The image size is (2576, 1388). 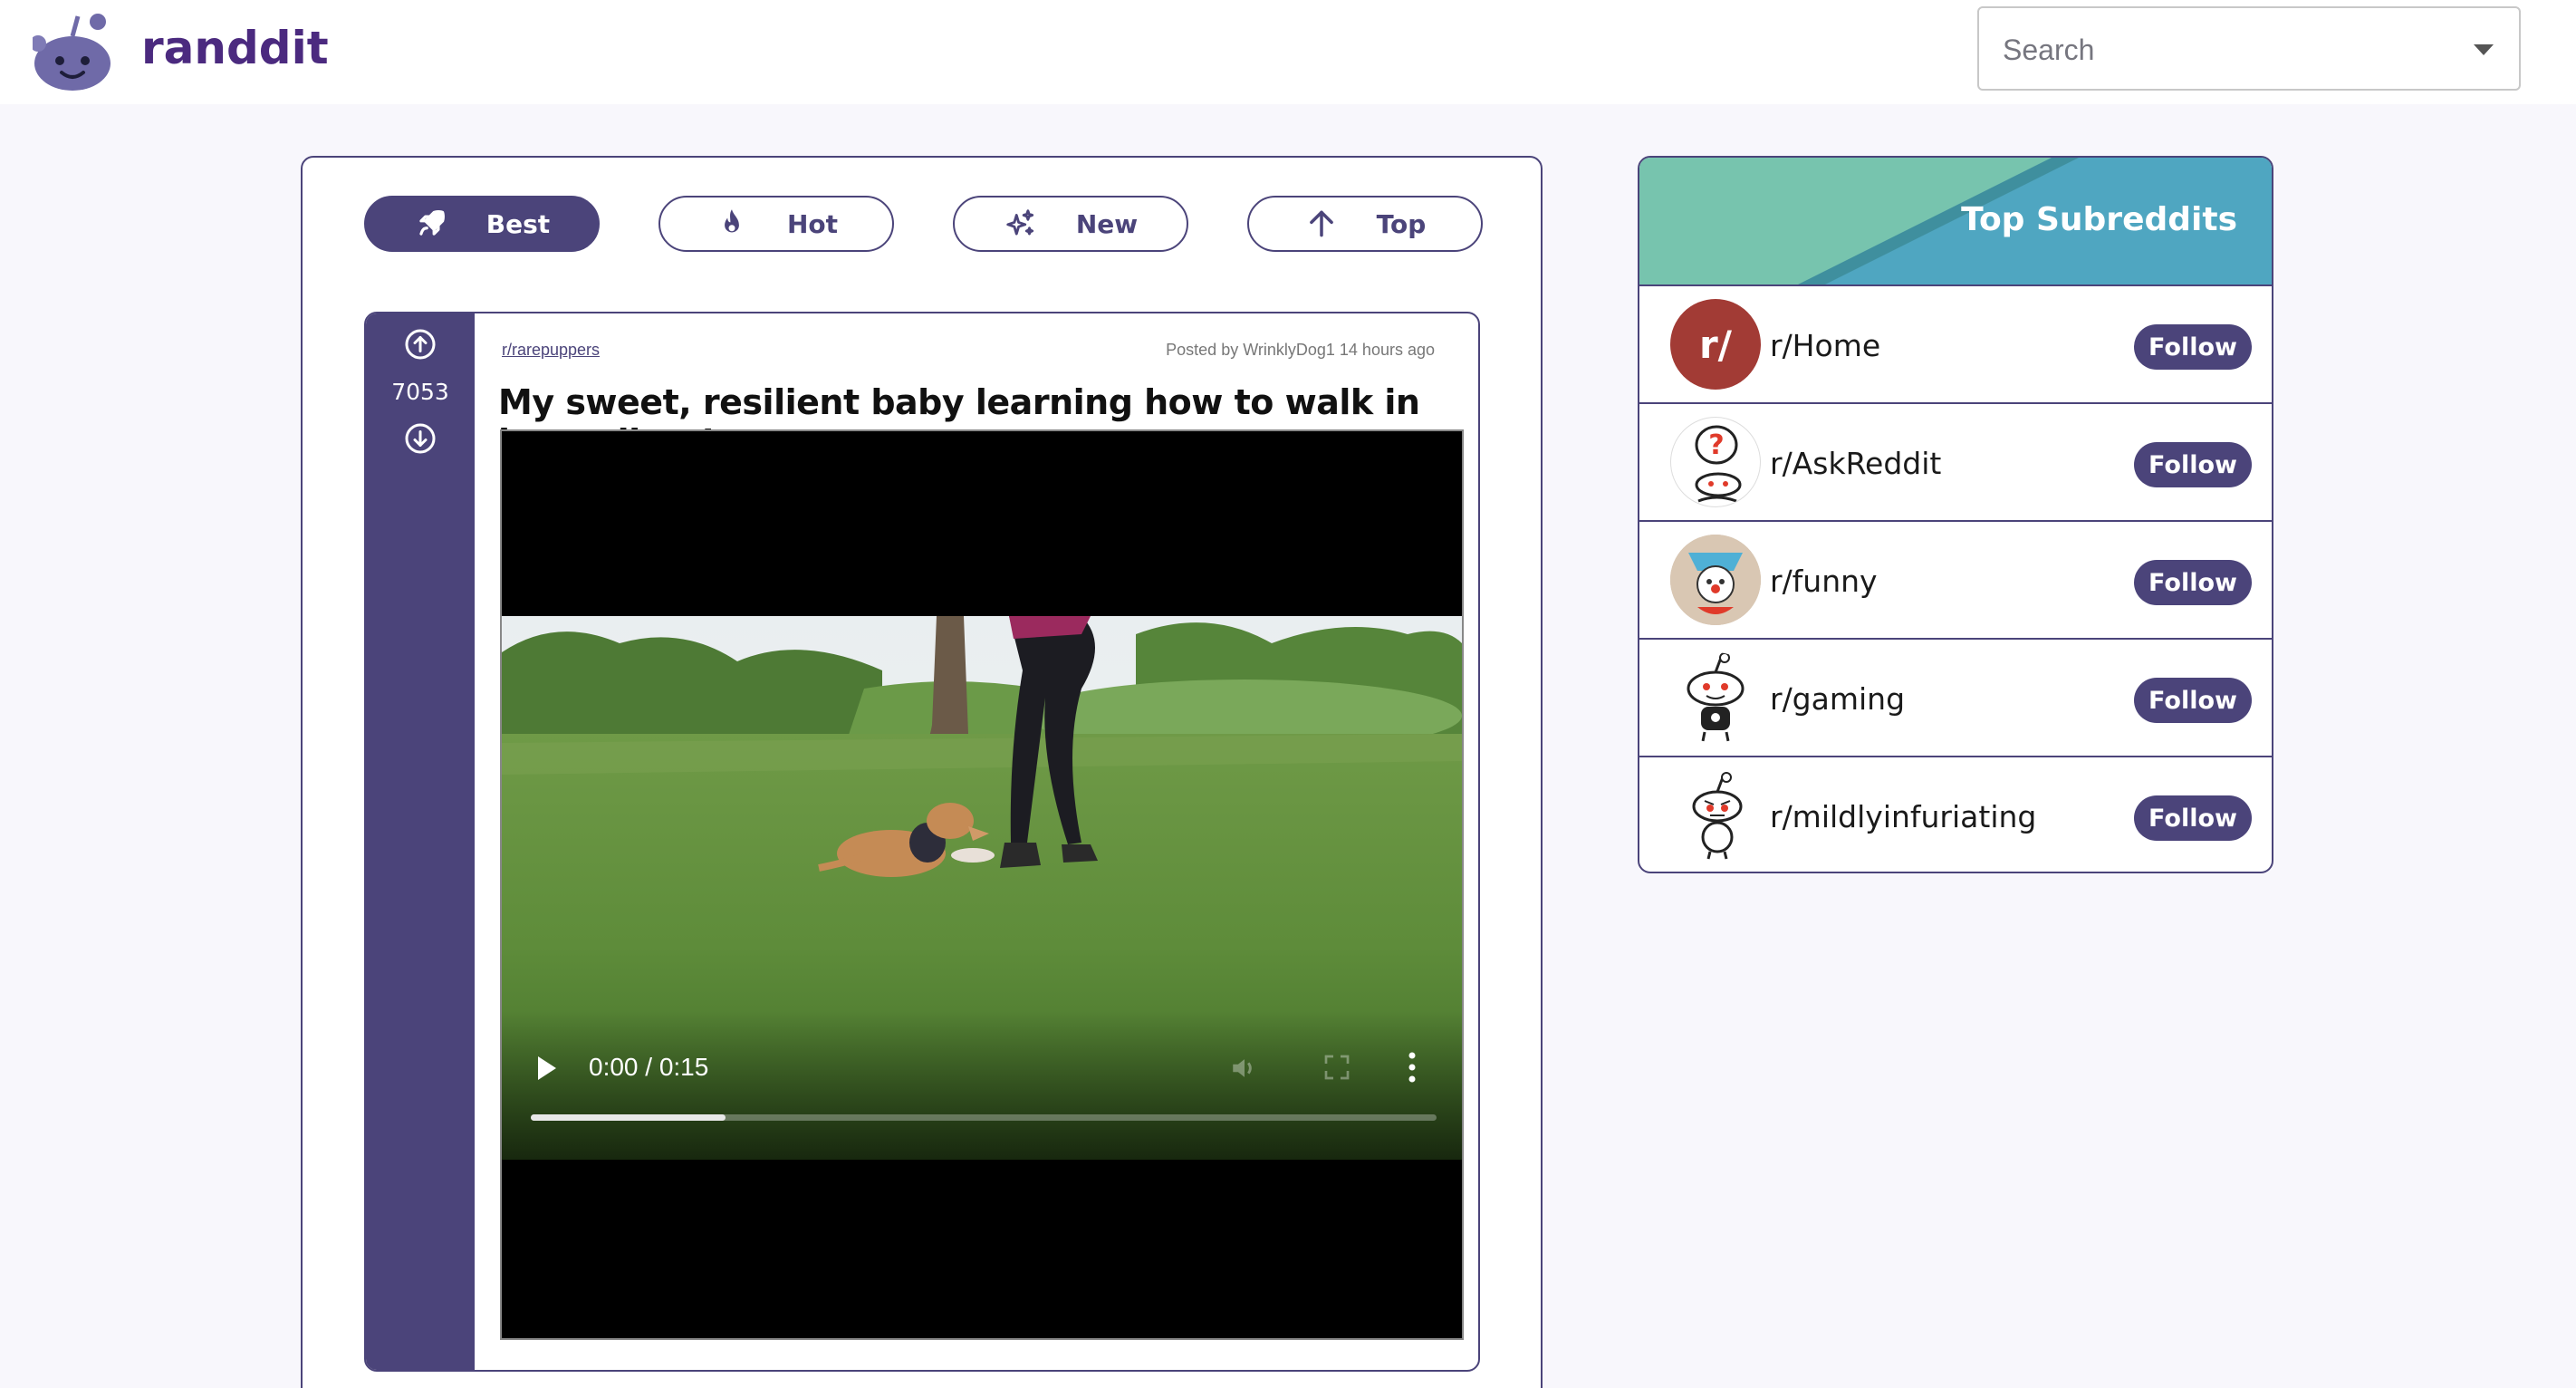 I want to click on sort-hot-label: Hot, so click(x=812, y=223).